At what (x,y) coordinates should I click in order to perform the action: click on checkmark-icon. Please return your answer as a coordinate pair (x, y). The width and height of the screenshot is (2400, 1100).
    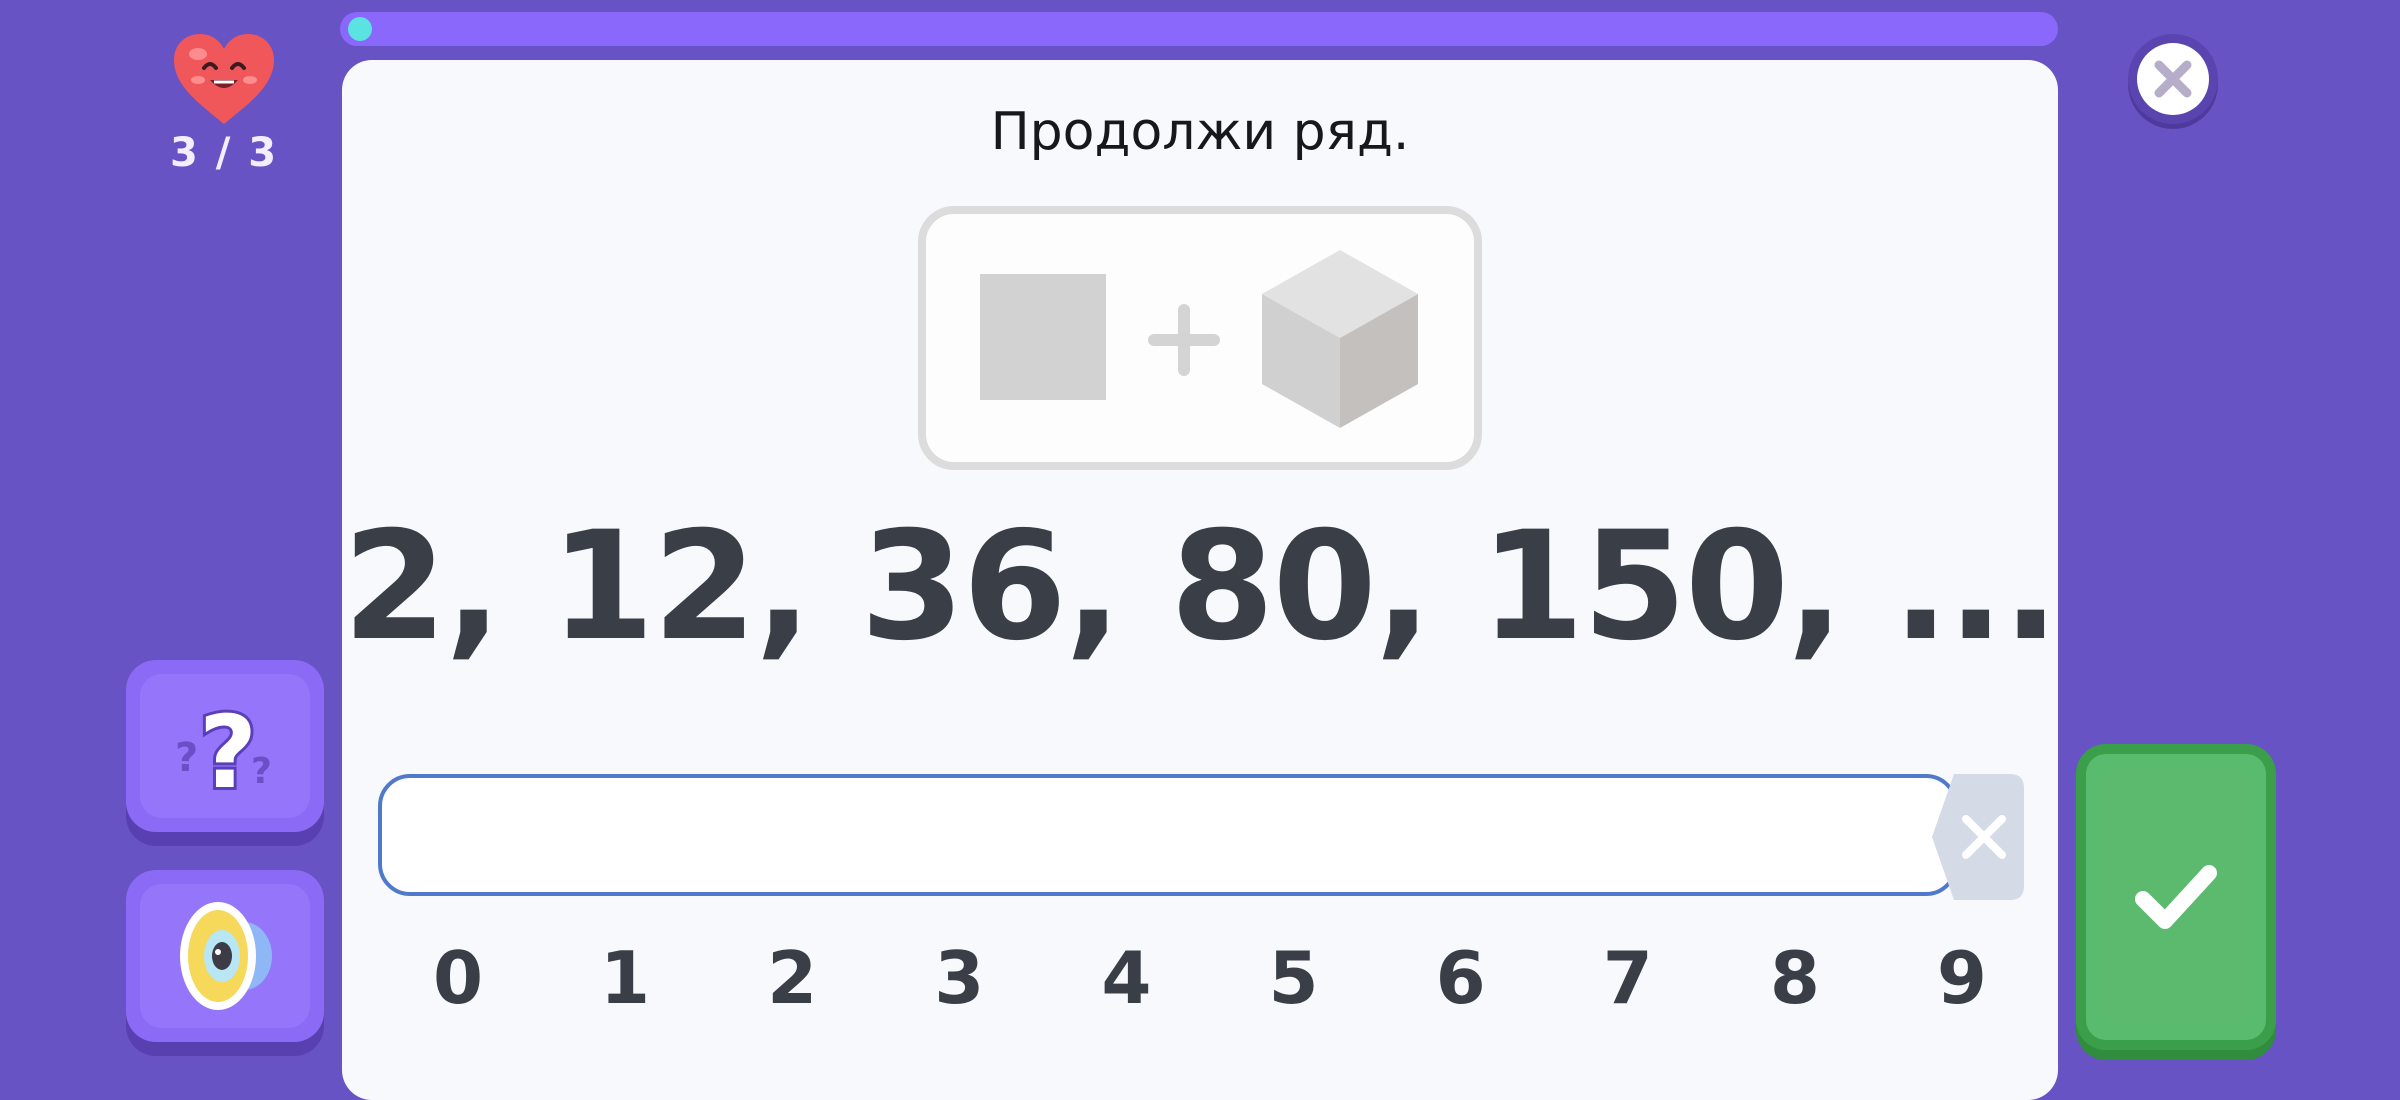
    Looking at the image, I should click on (2176, 897).